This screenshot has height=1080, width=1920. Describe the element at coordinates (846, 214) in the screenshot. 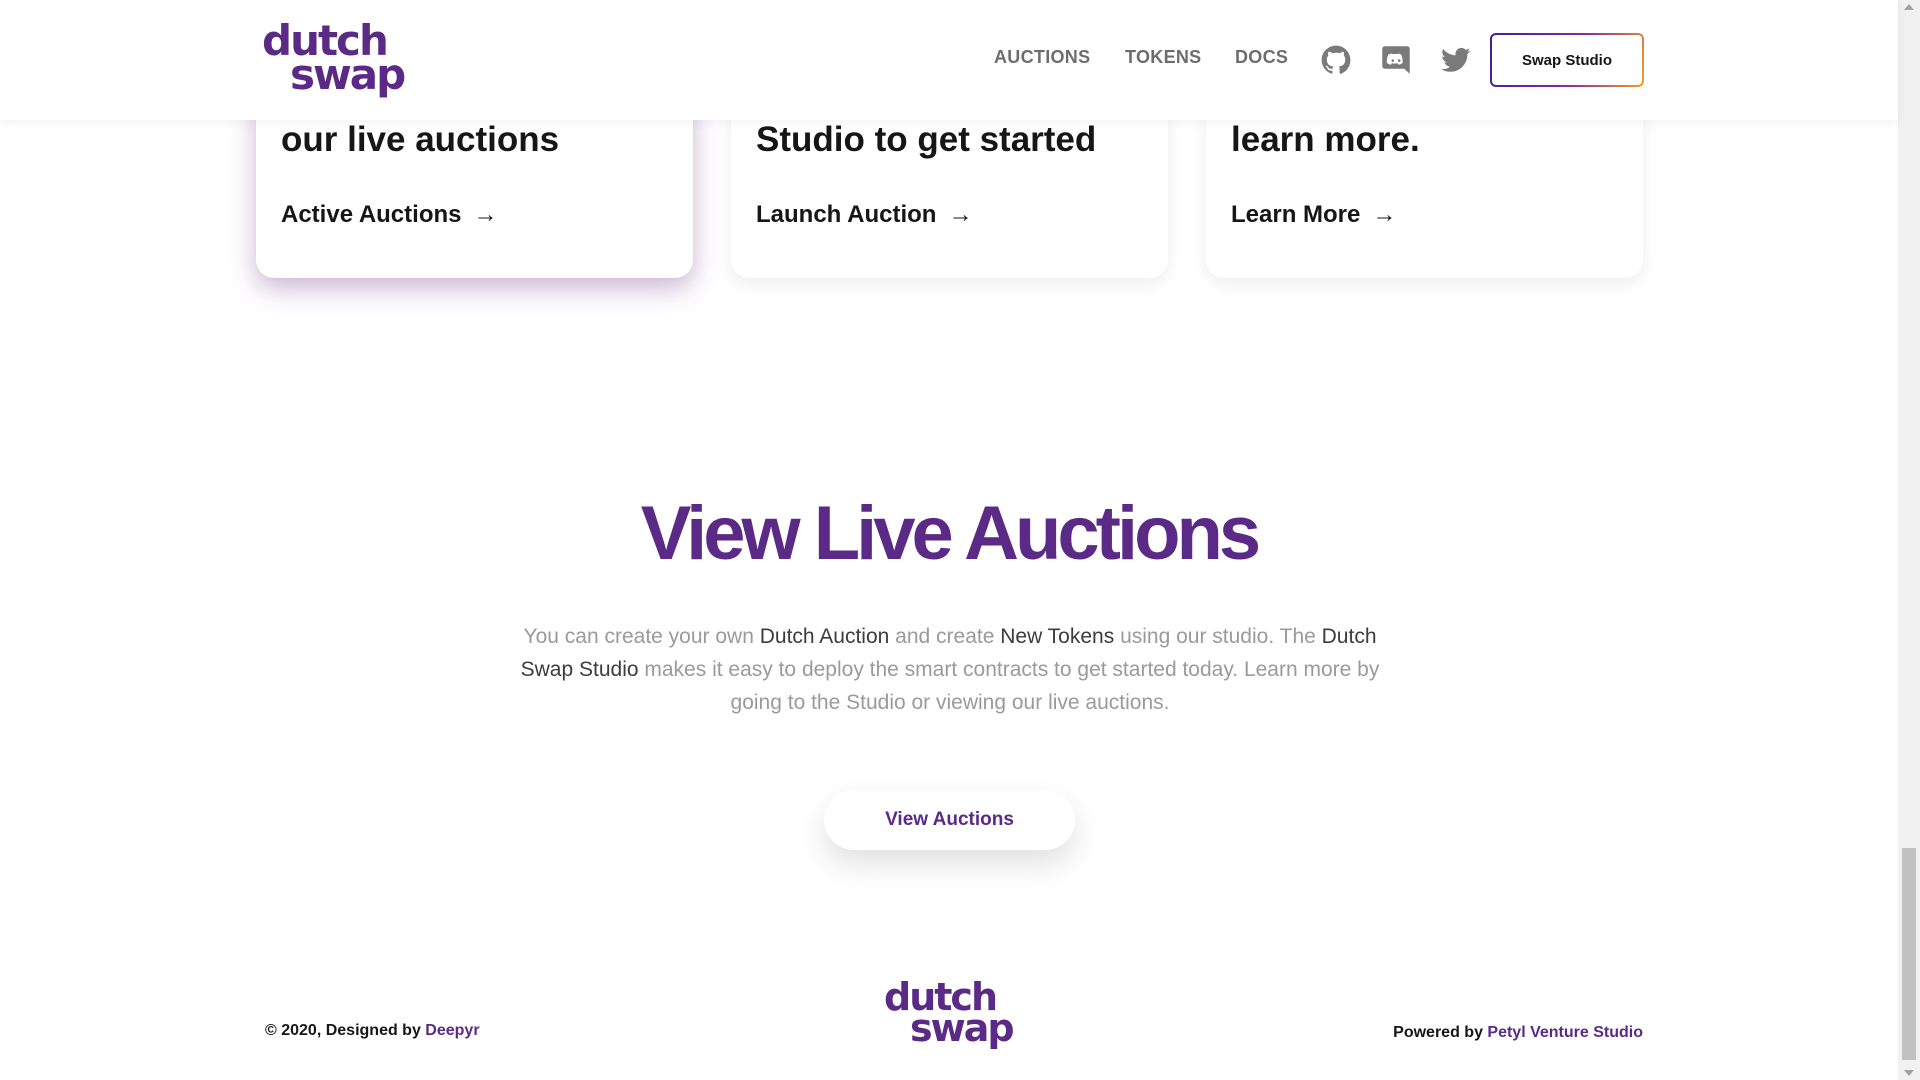

I see `link-label: Launch Auction` at that location.